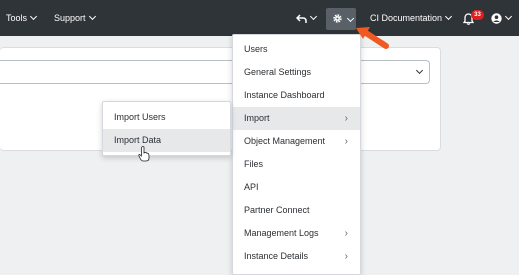 This screenshot has width=519, height=275. Describe the element at coordinates (278, 72) in the screenshot. I see `menu-item-label: General Settings` at that location.